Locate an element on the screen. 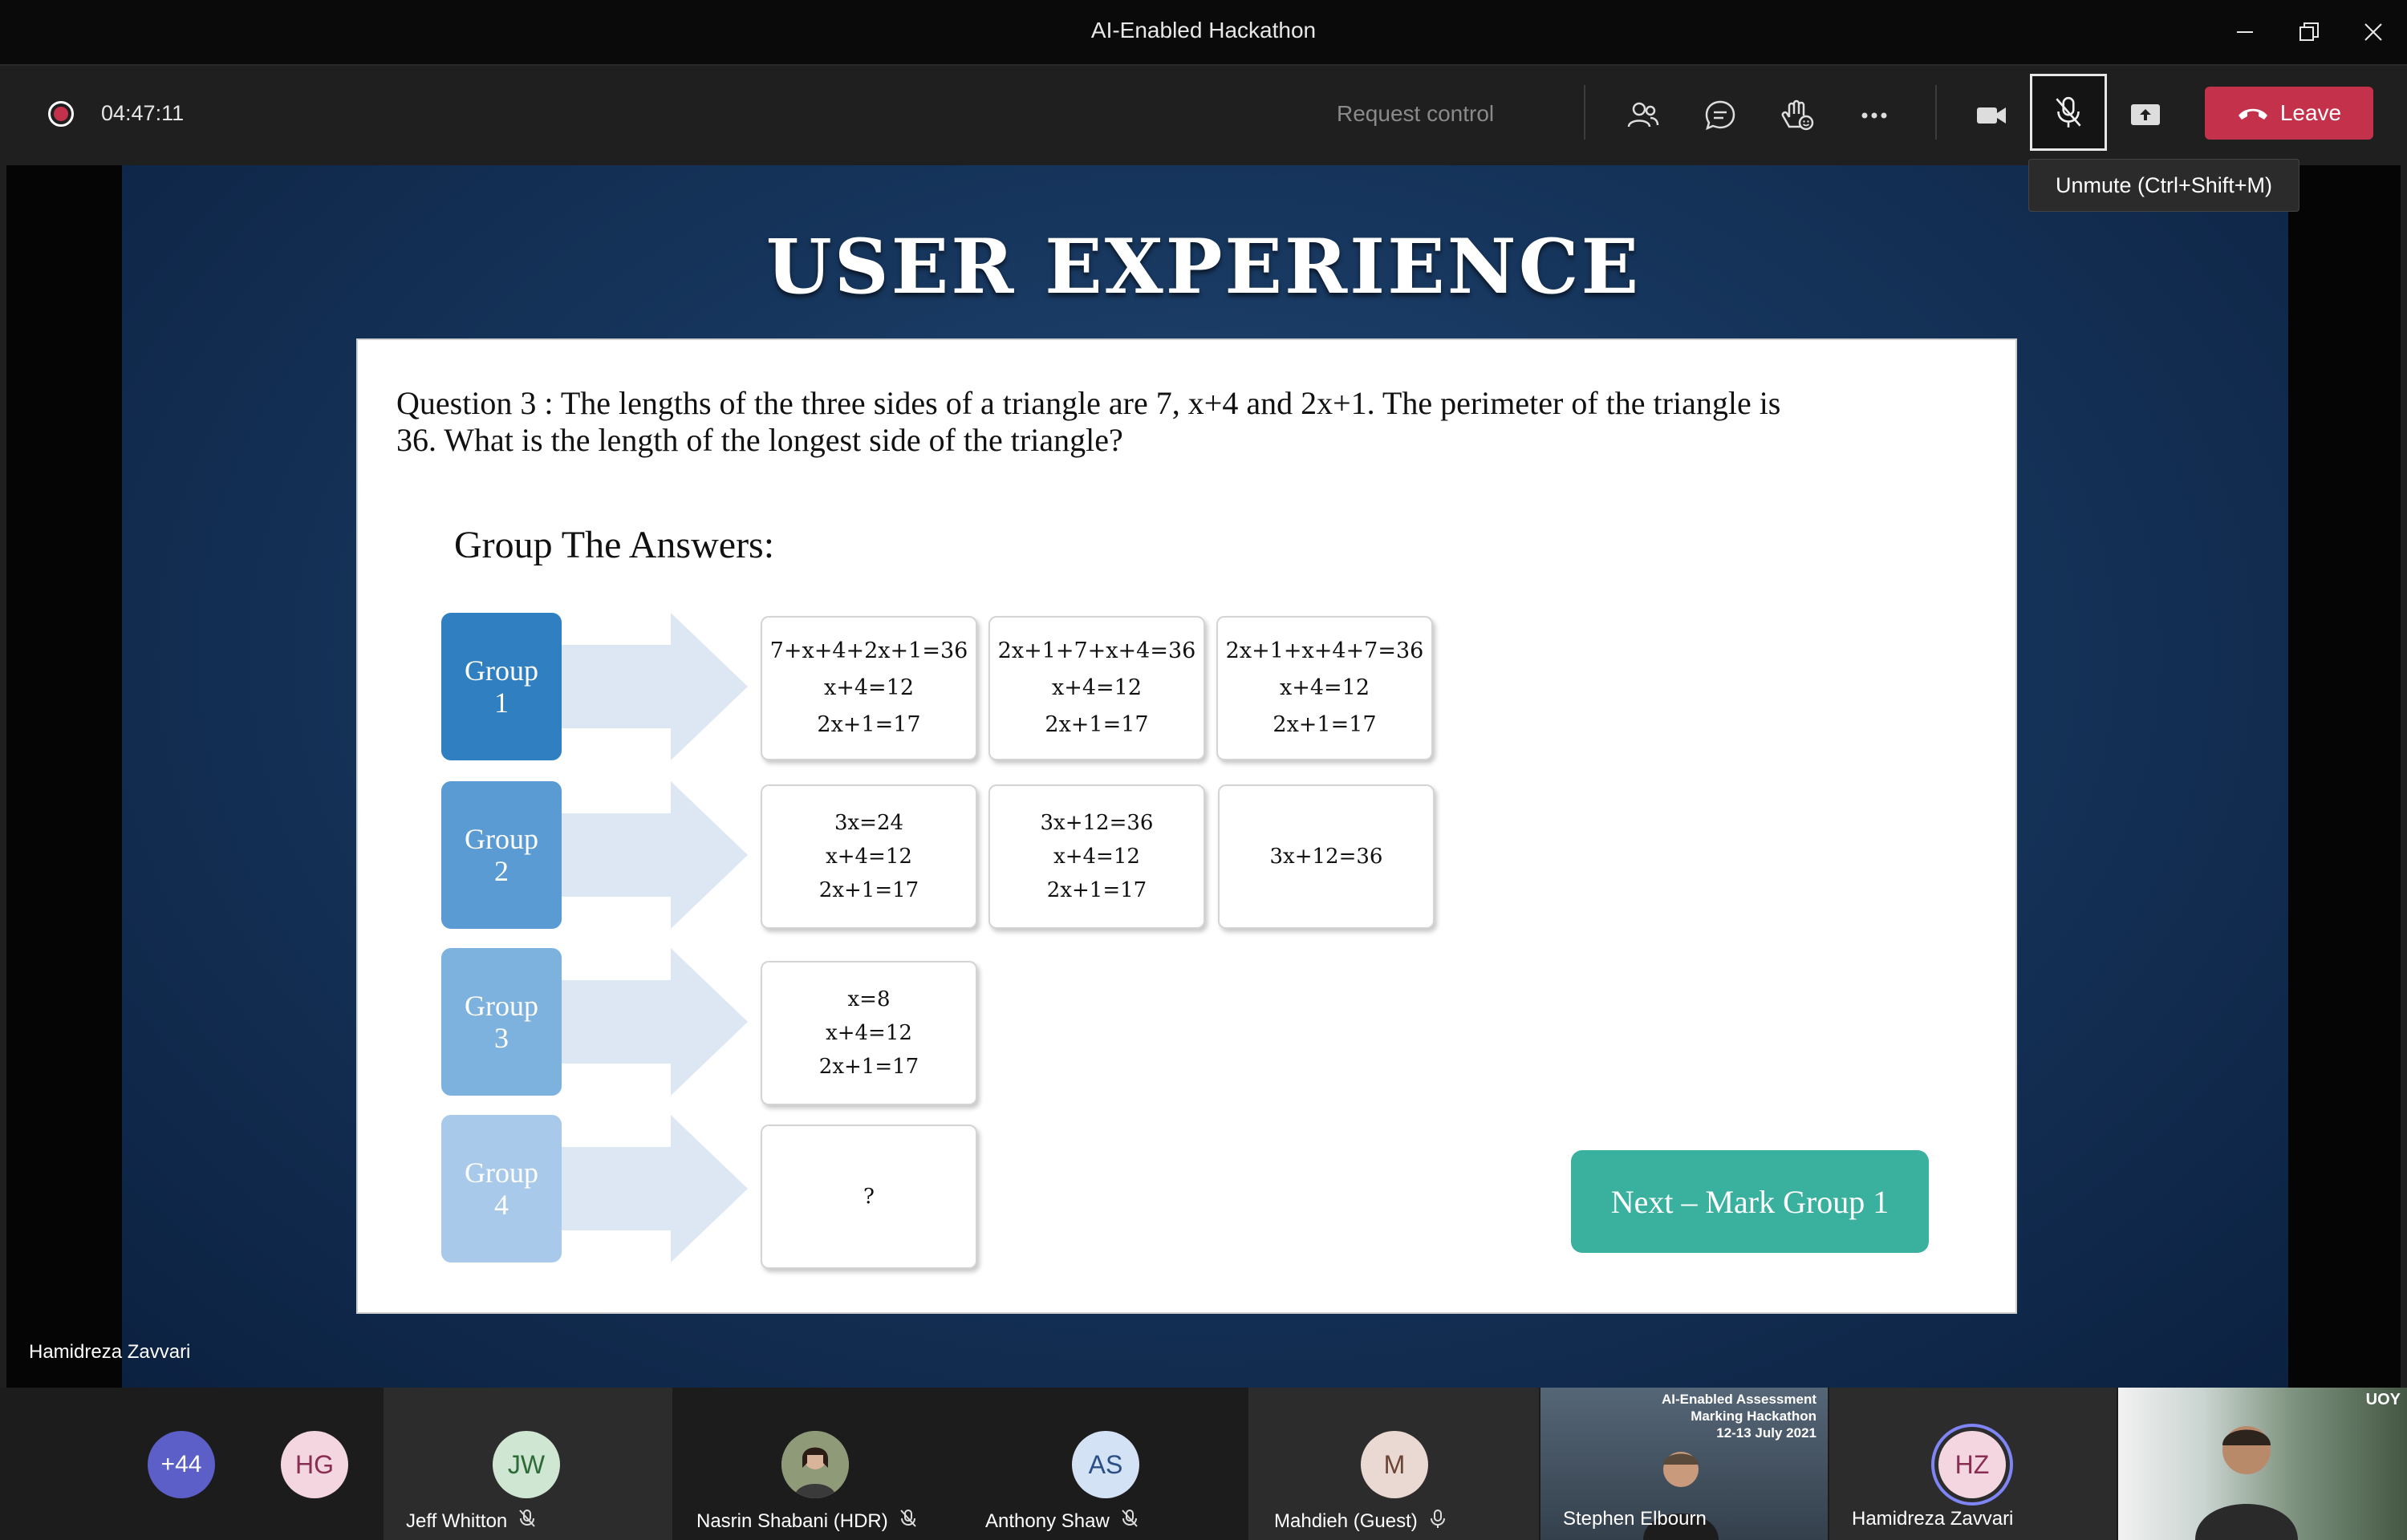 The image size is (2407, 1540). participant-name-label: Hamidreza Zavvari is located at coordinates (1933, 1519).